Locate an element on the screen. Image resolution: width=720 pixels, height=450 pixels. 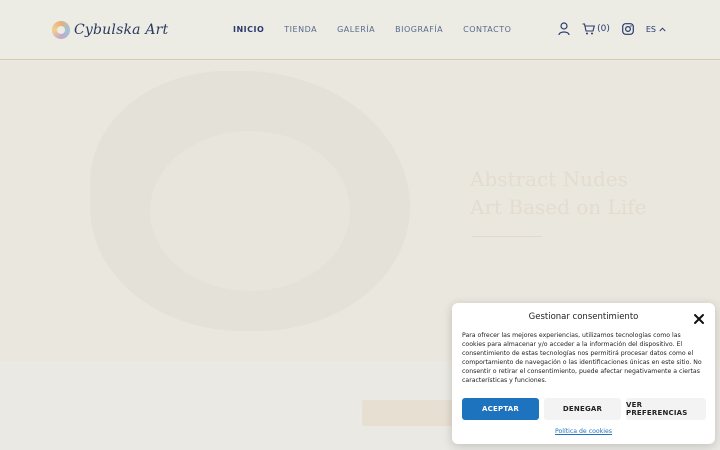
site-logo: Cybulska Art is located at coordinates (110, 30).